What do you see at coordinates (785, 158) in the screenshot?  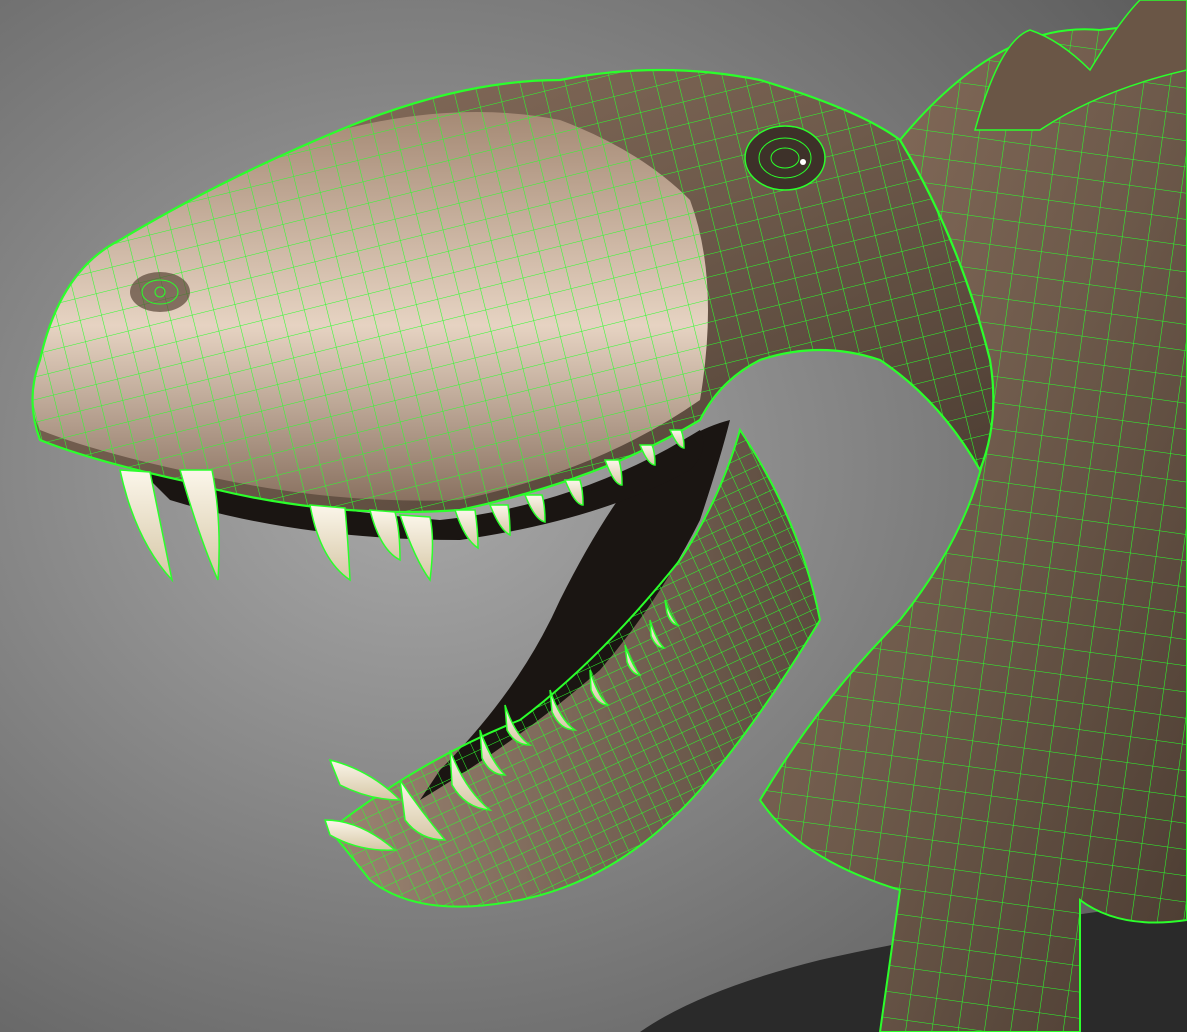 I see `eye-icon` at bounding box center [785, 158].